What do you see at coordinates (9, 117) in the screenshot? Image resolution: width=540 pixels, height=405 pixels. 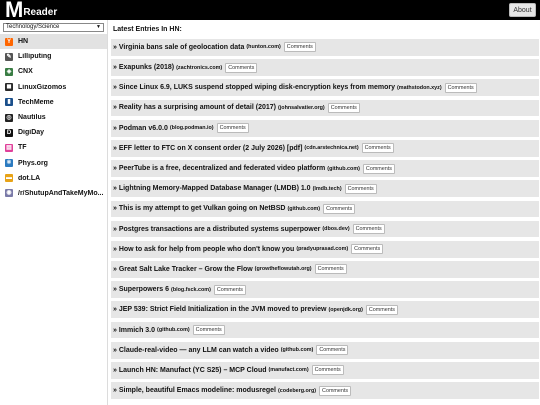 I see `nautilus-icon: ◎` at bounding box center [9, 117].